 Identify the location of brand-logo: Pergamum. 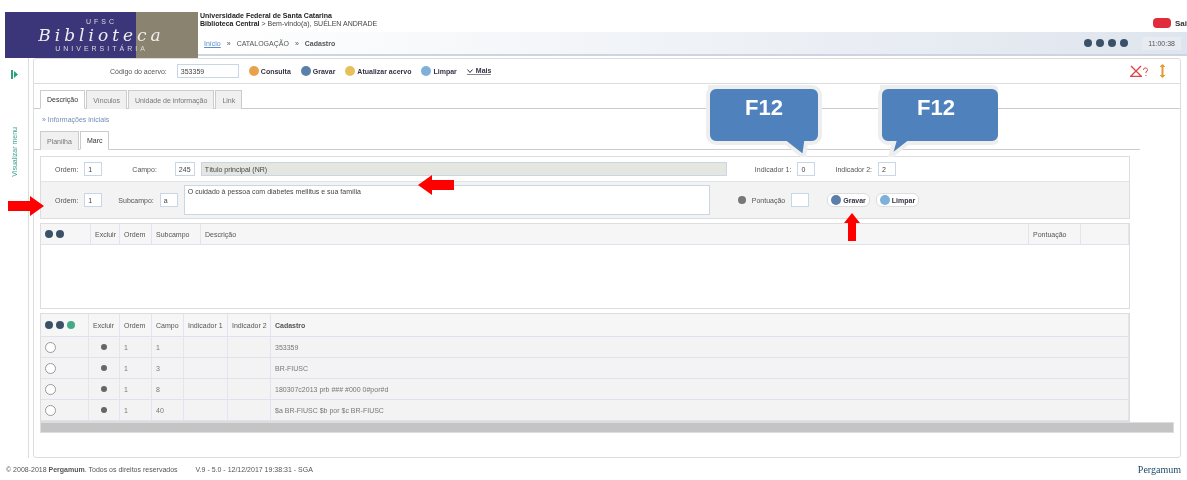
(1159, 469).